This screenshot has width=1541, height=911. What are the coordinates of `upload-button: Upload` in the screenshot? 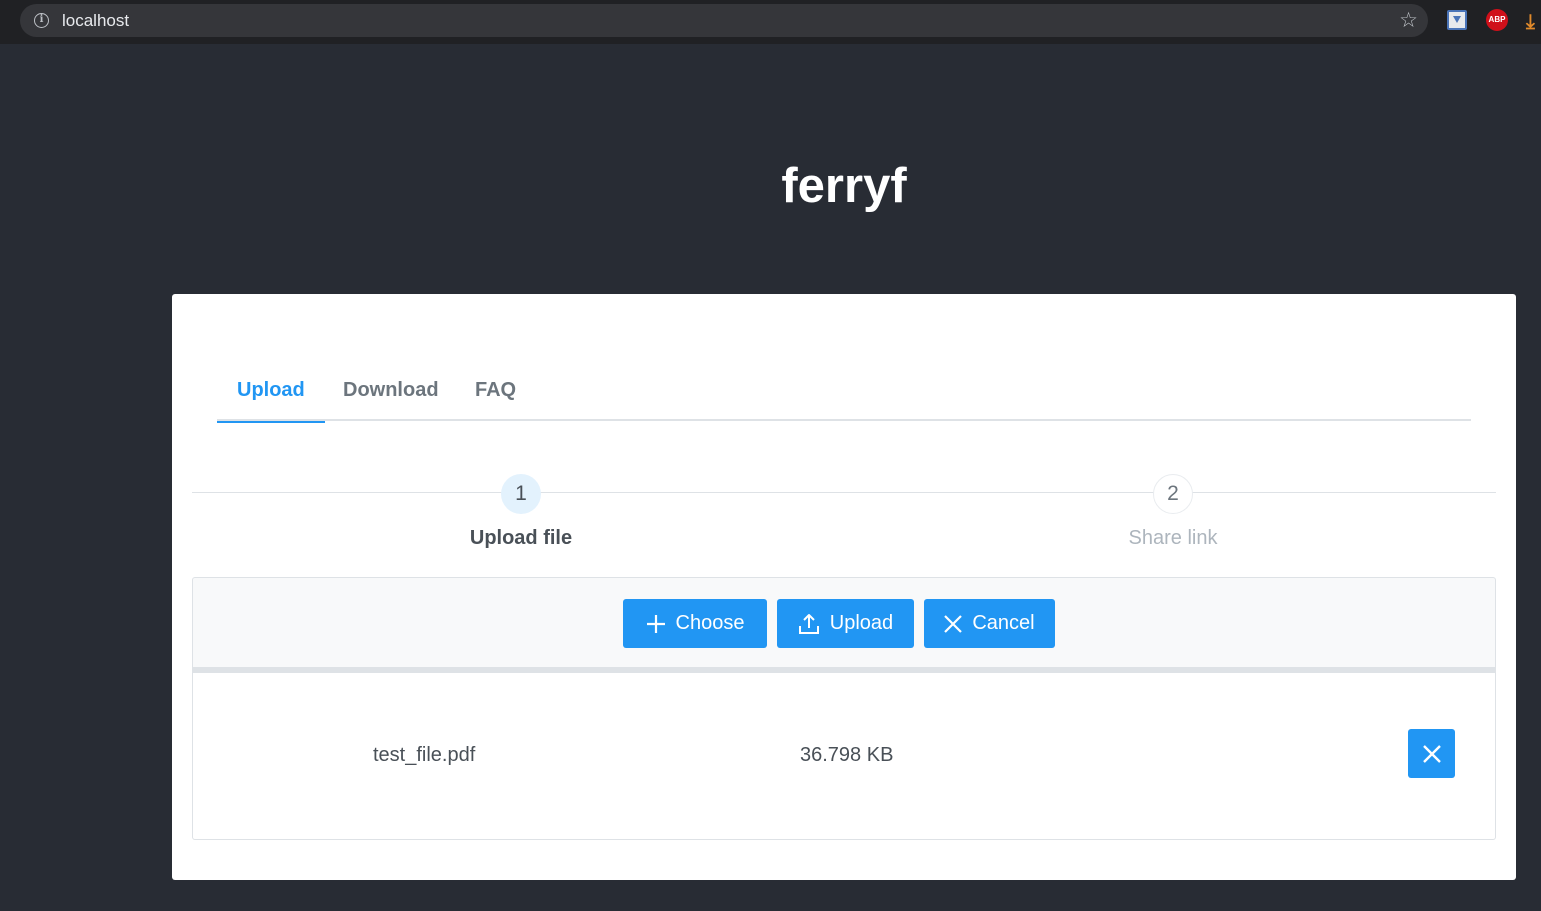 It's located at (845, 623).